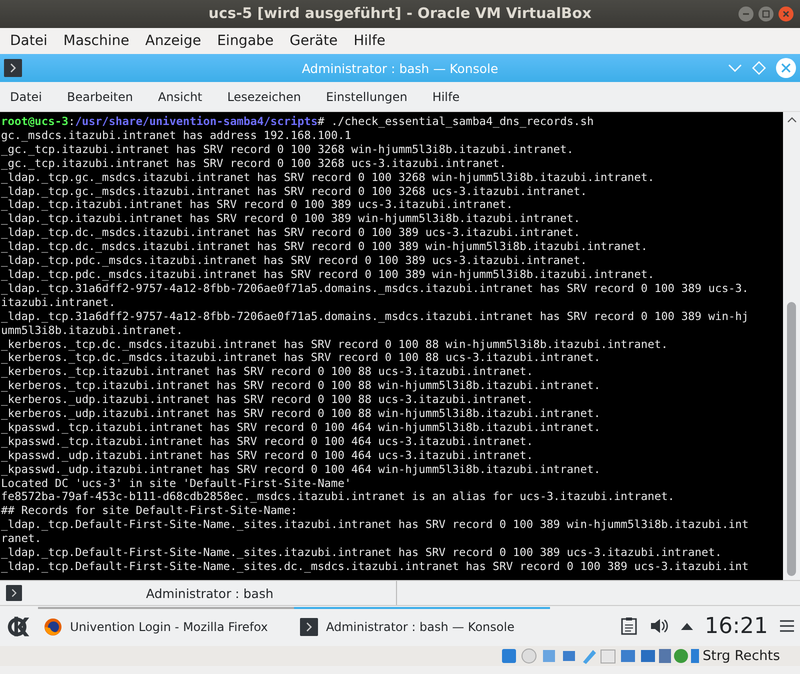  I want to click on menu-item: Lesezeichen, so click(264, 97).